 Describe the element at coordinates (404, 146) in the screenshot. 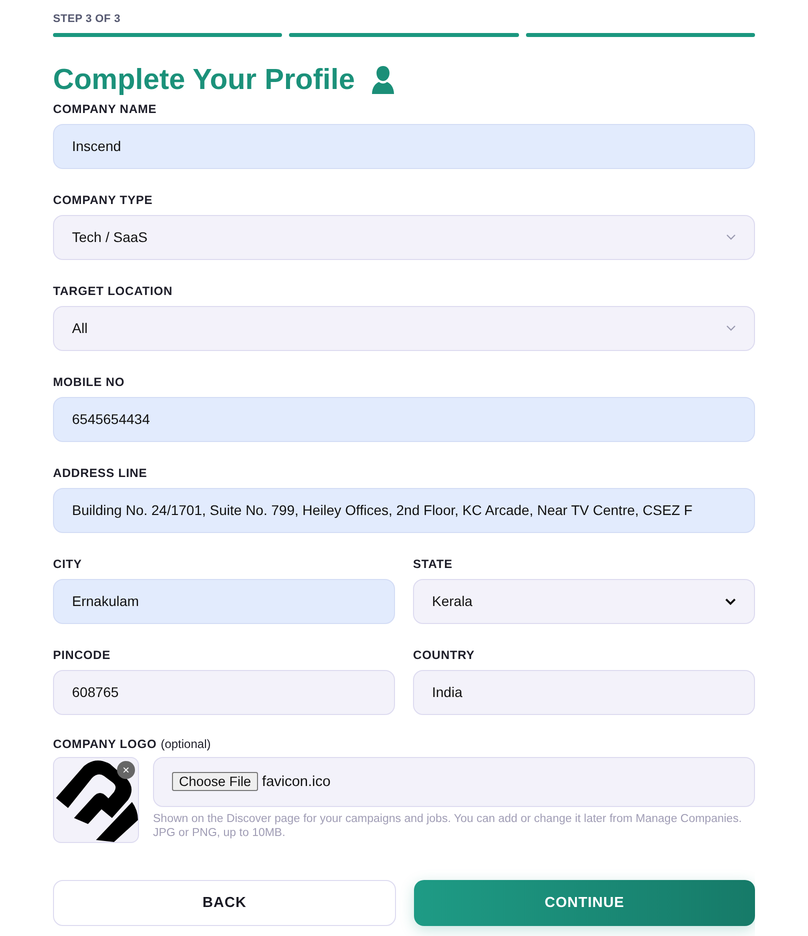

I see `input-field: Inscend` at that location.